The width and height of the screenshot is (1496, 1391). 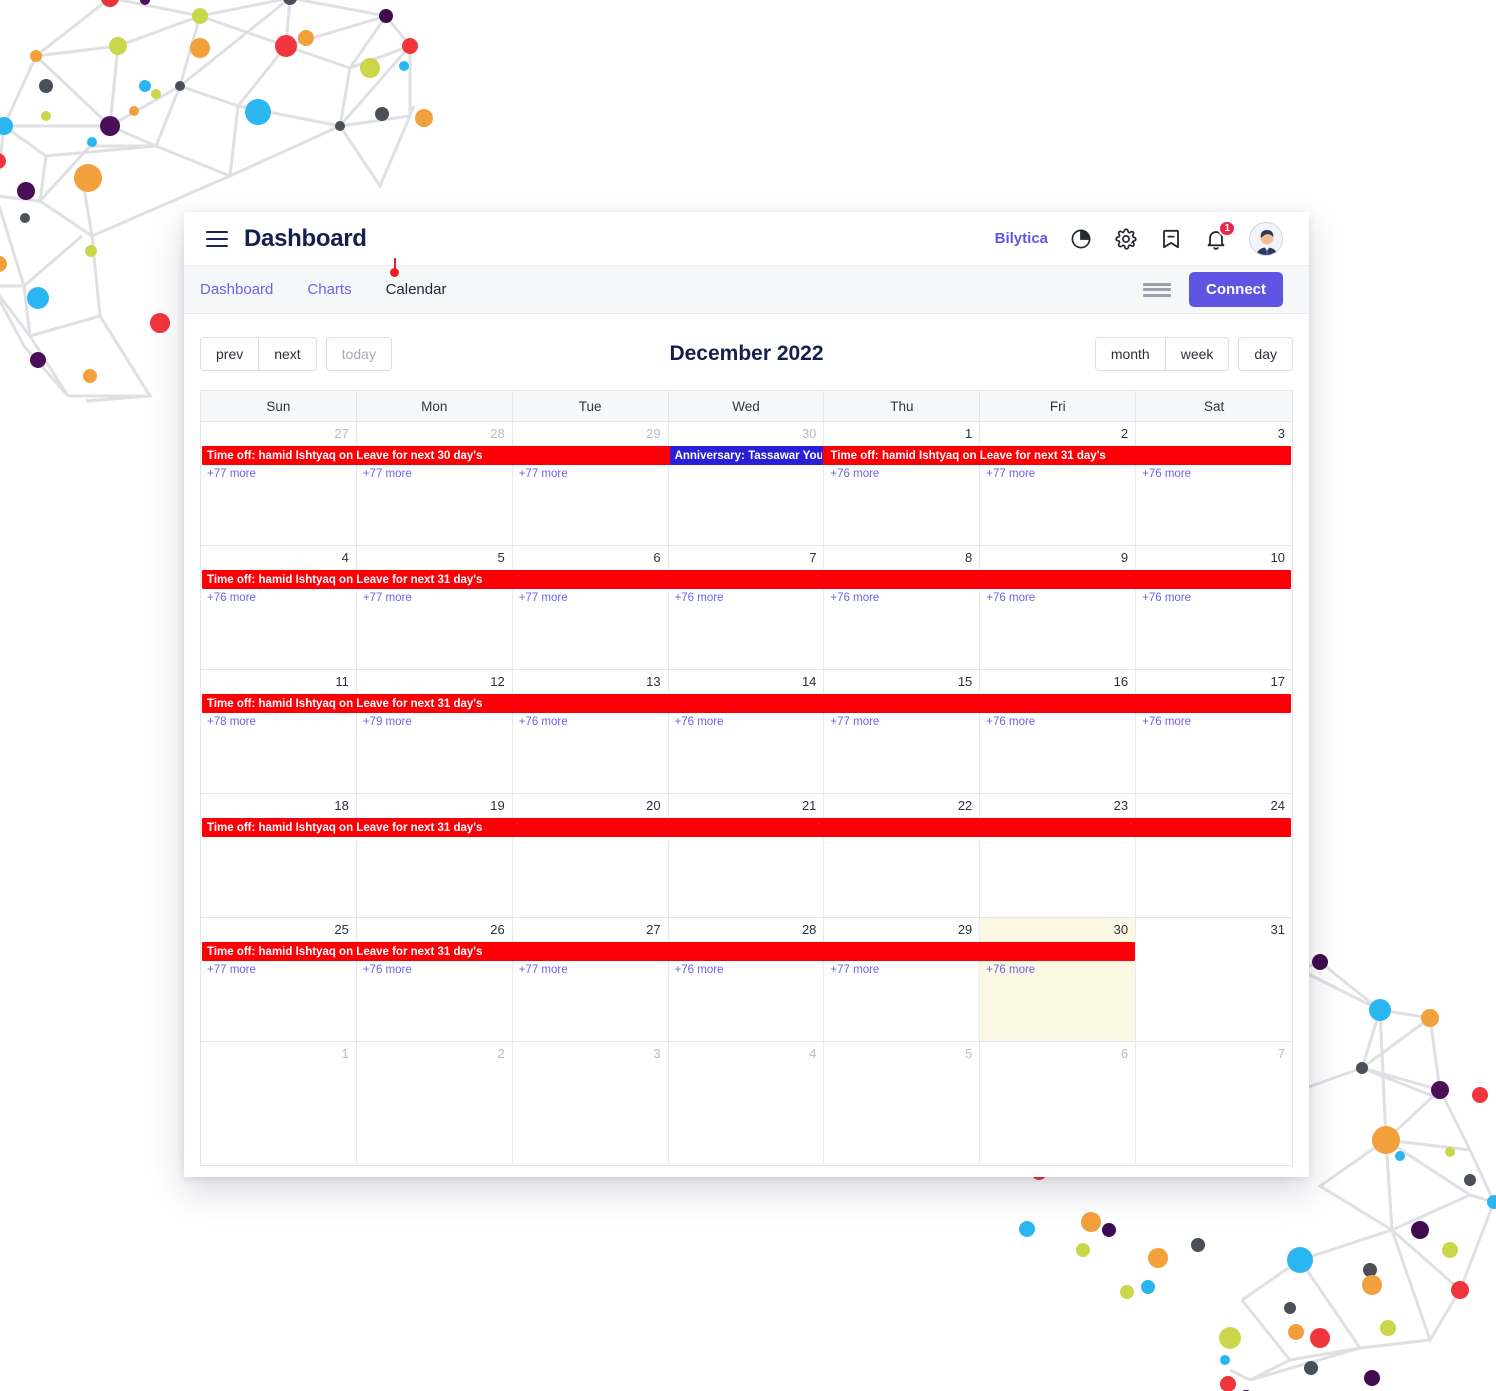 I want to click on day-cell: 13, so click(x=591, y=731).